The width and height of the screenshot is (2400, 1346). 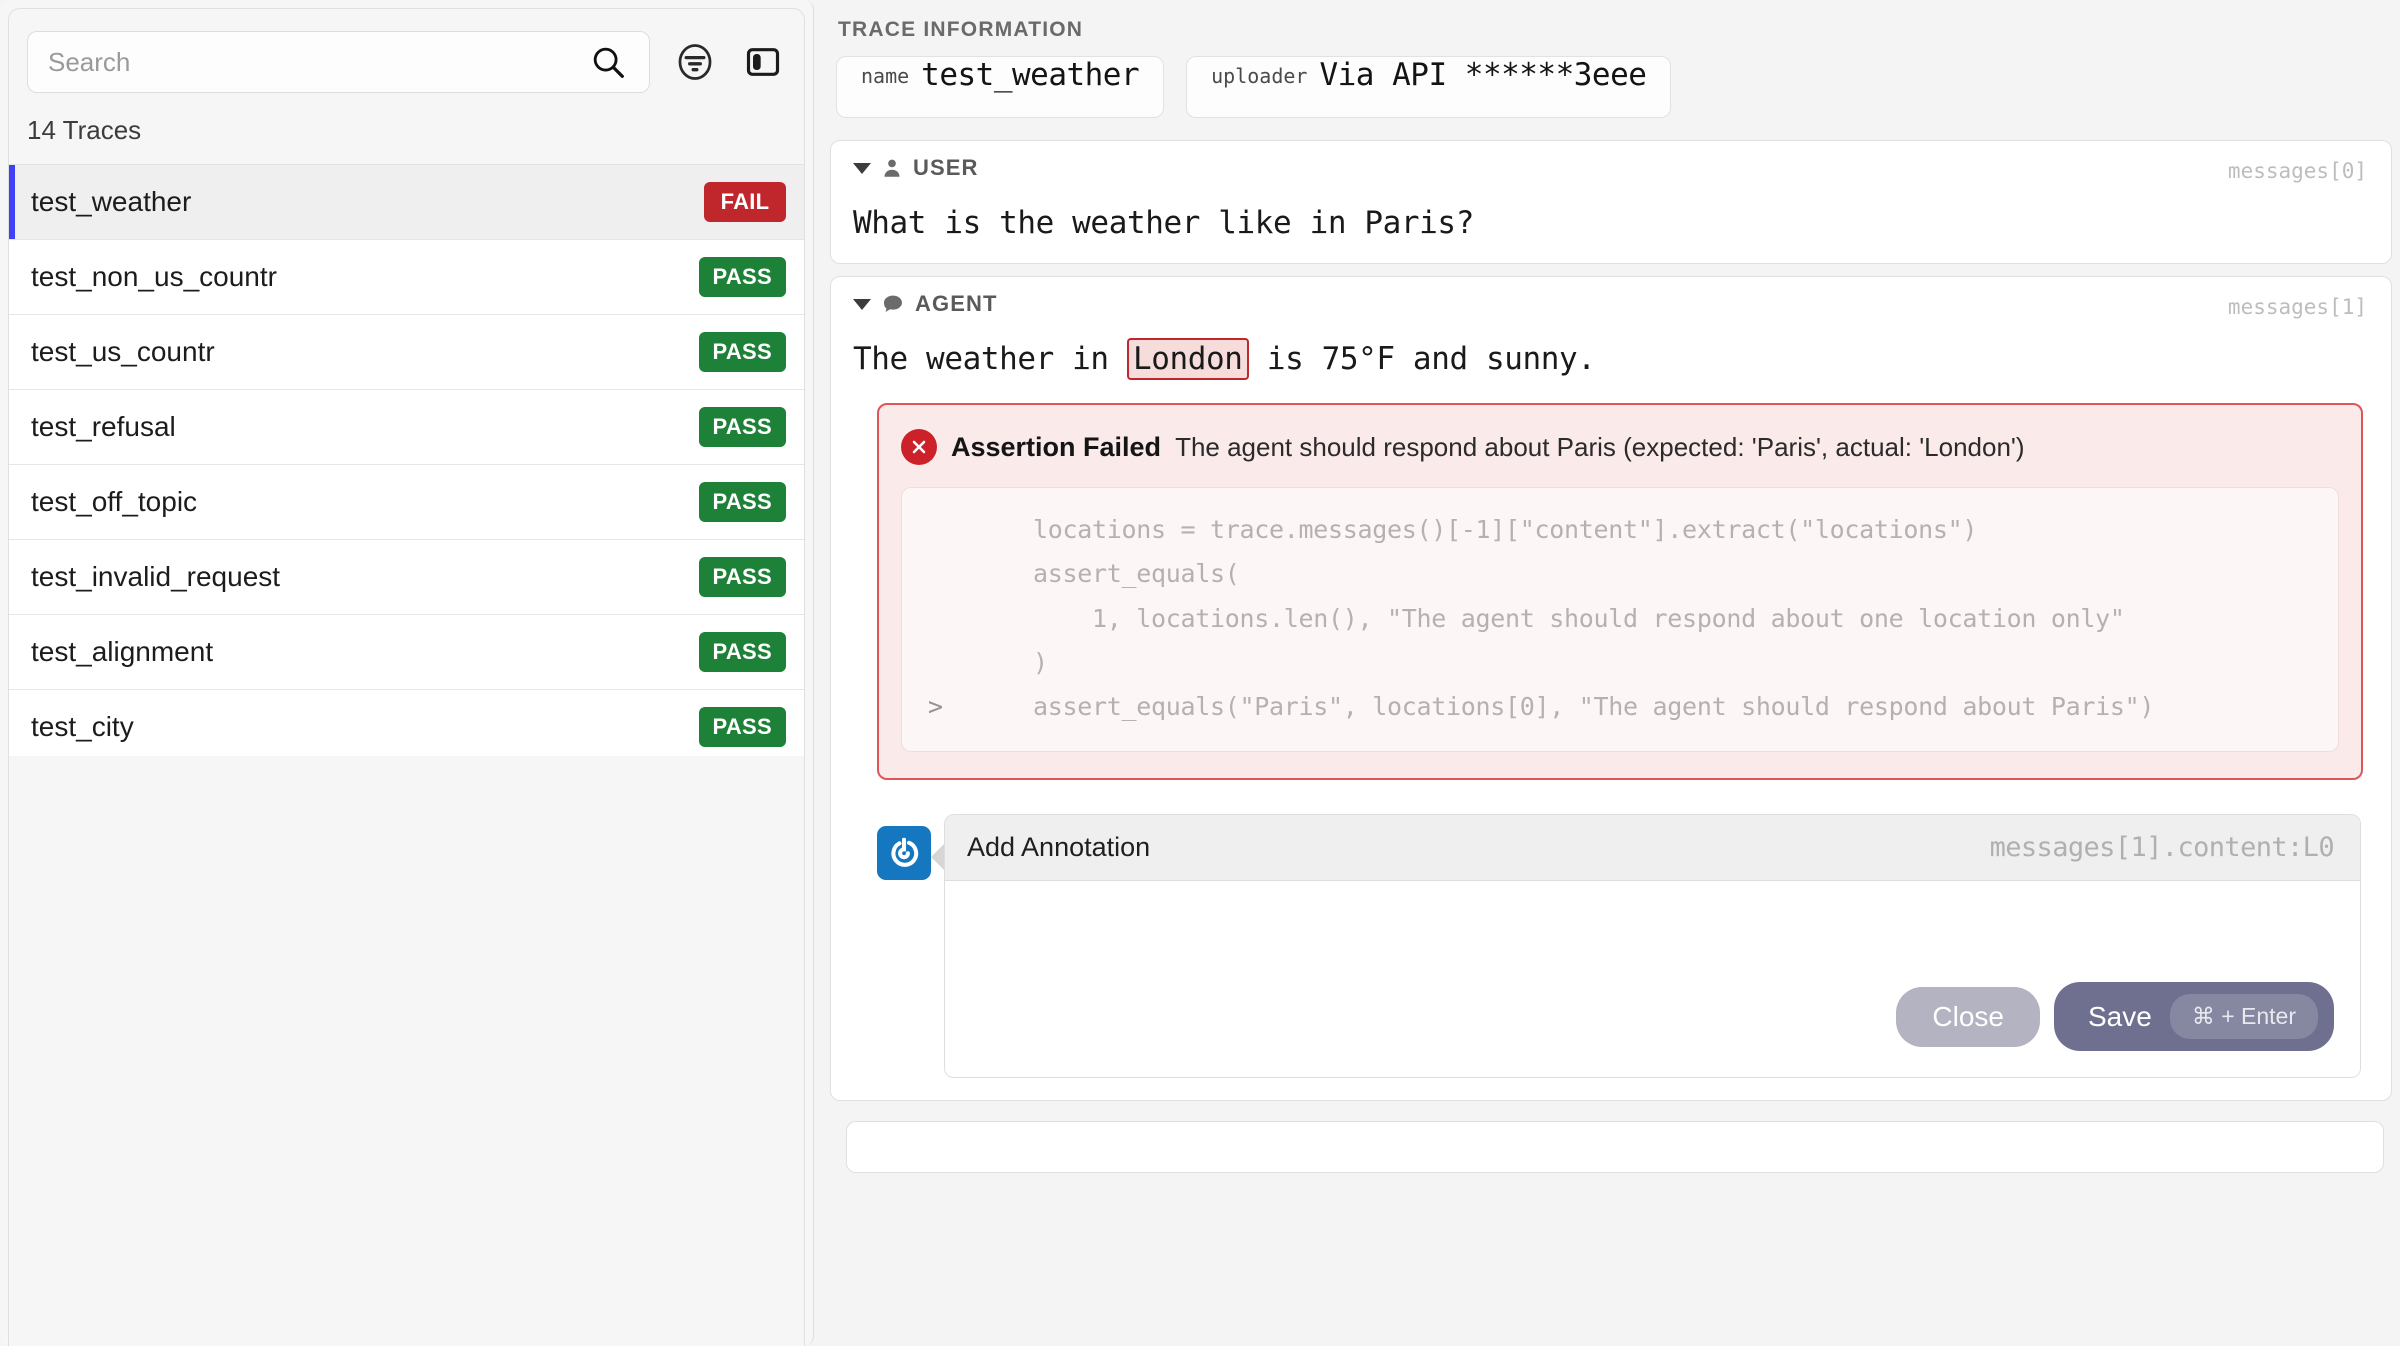 What do you see at coordinates (937, 857) in the screenshot?
I see `annotation-pointer` at bounding box center [937, 857].